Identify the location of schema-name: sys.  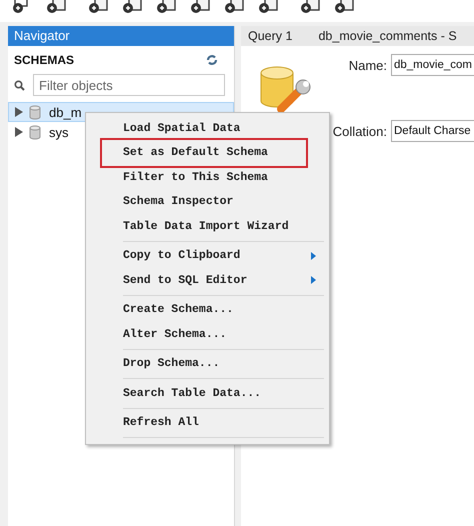
(58, 132).